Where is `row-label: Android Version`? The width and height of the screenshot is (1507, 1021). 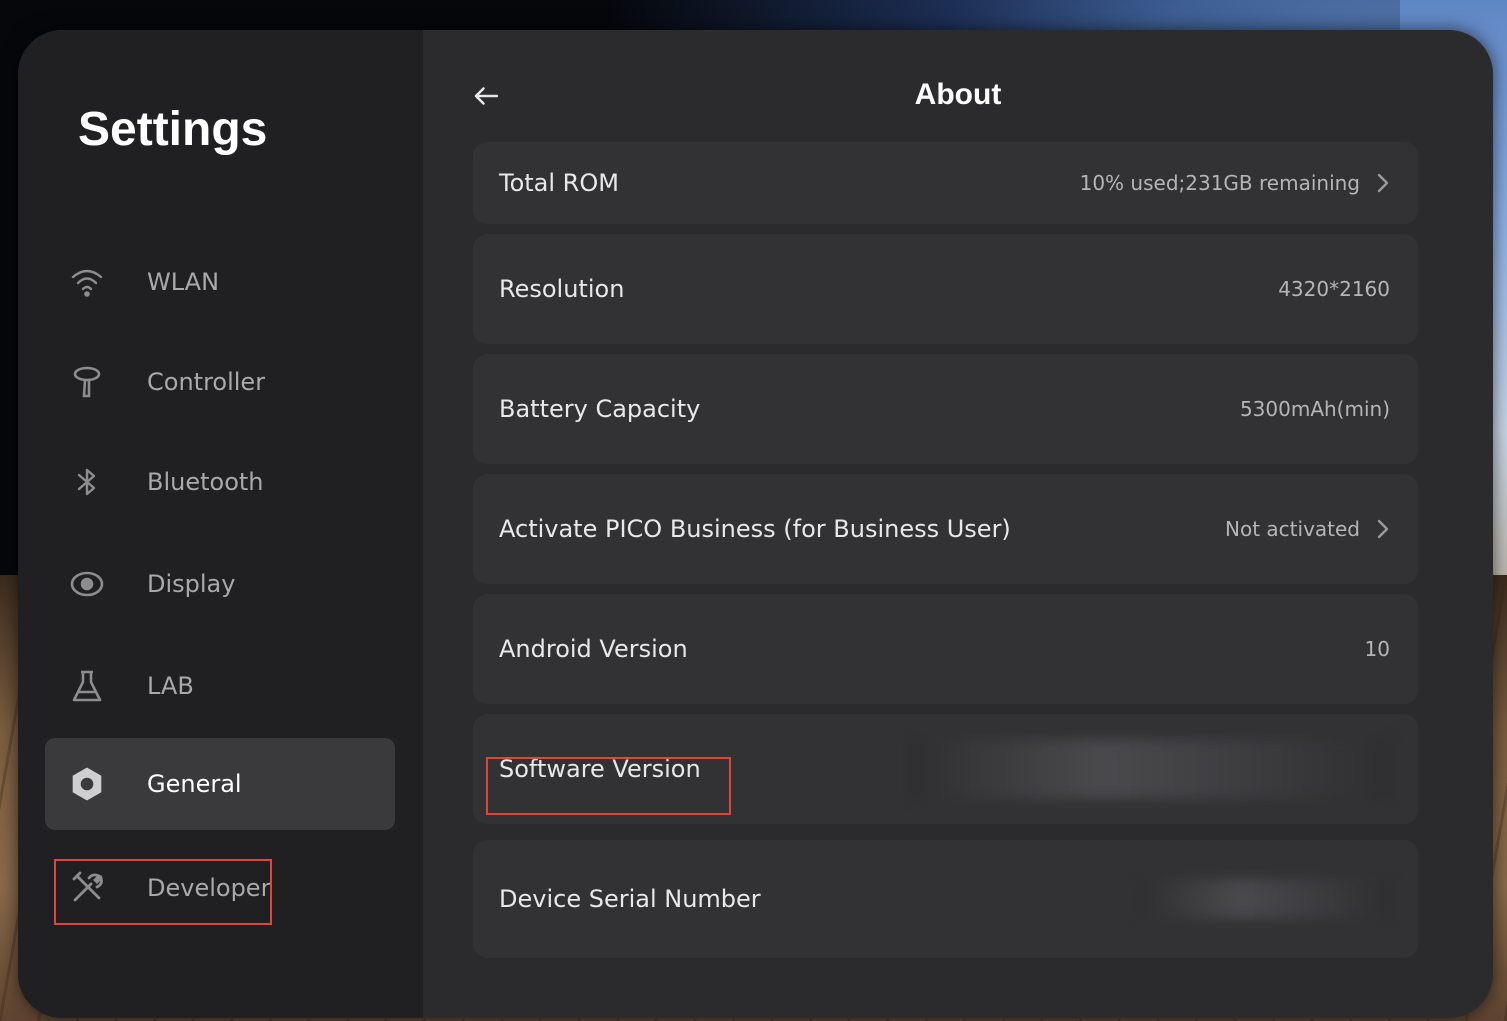 row-label: Android Version is located at coordinates (593, 649).